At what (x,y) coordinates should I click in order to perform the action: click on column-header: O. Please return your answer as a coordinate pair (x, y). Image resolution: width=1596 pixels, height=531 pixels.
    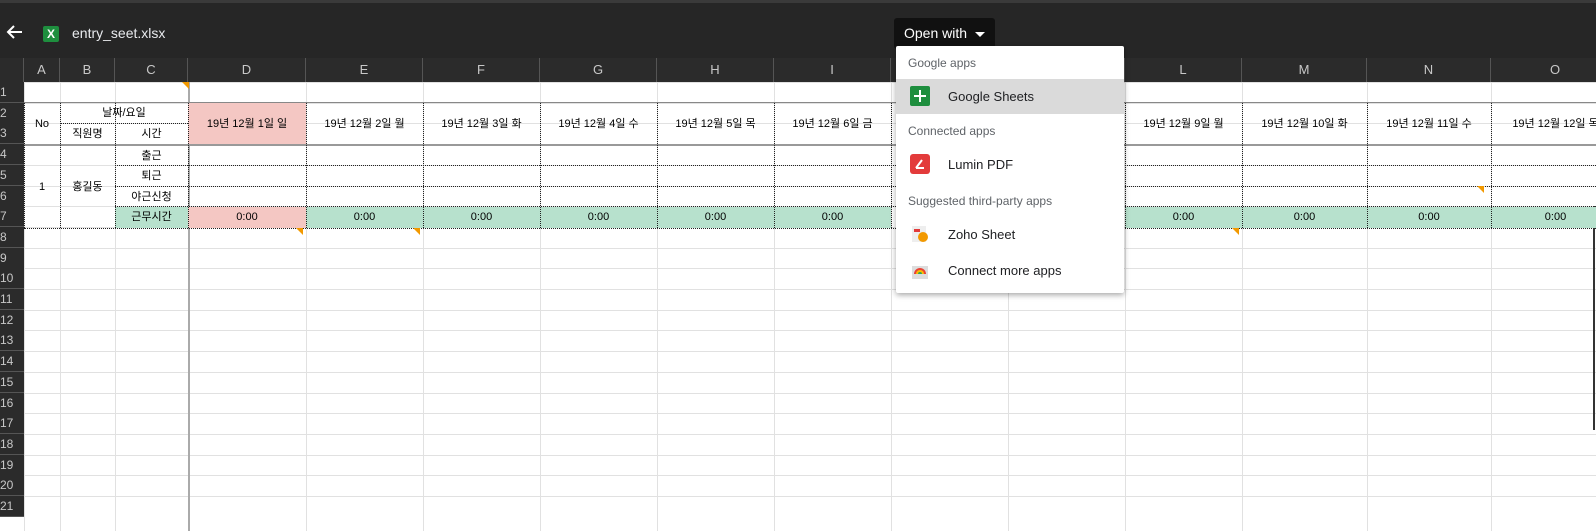
    Looking at the image, I should click on (1543, 70).